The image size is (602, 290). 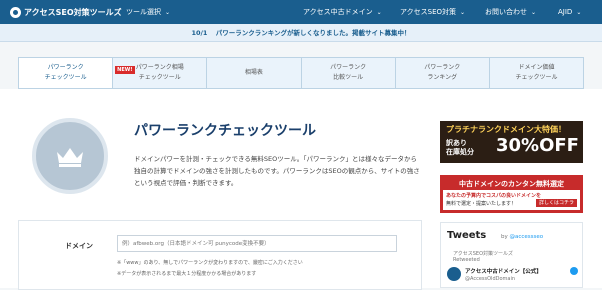 I want to click on logo-text: アクセスSEO対策ツールズ, so click(x=73, y=12).